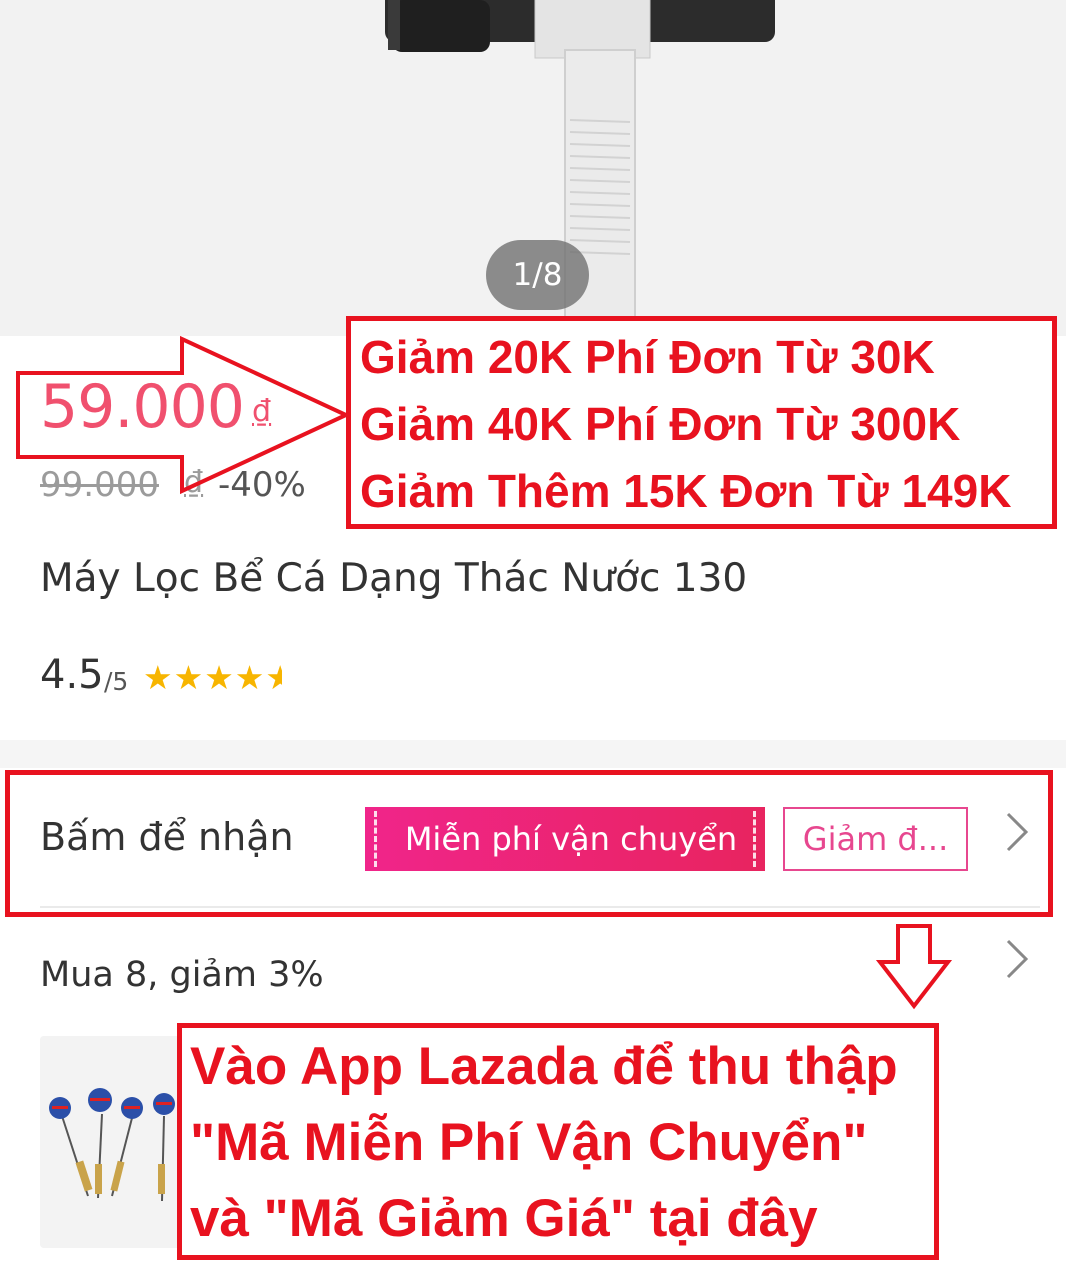  Describe the element at coordinates (686, 491) in the screenshot. I see `promo-line: Giảm Thêm 15K Đơn Từ 149K` at that location.